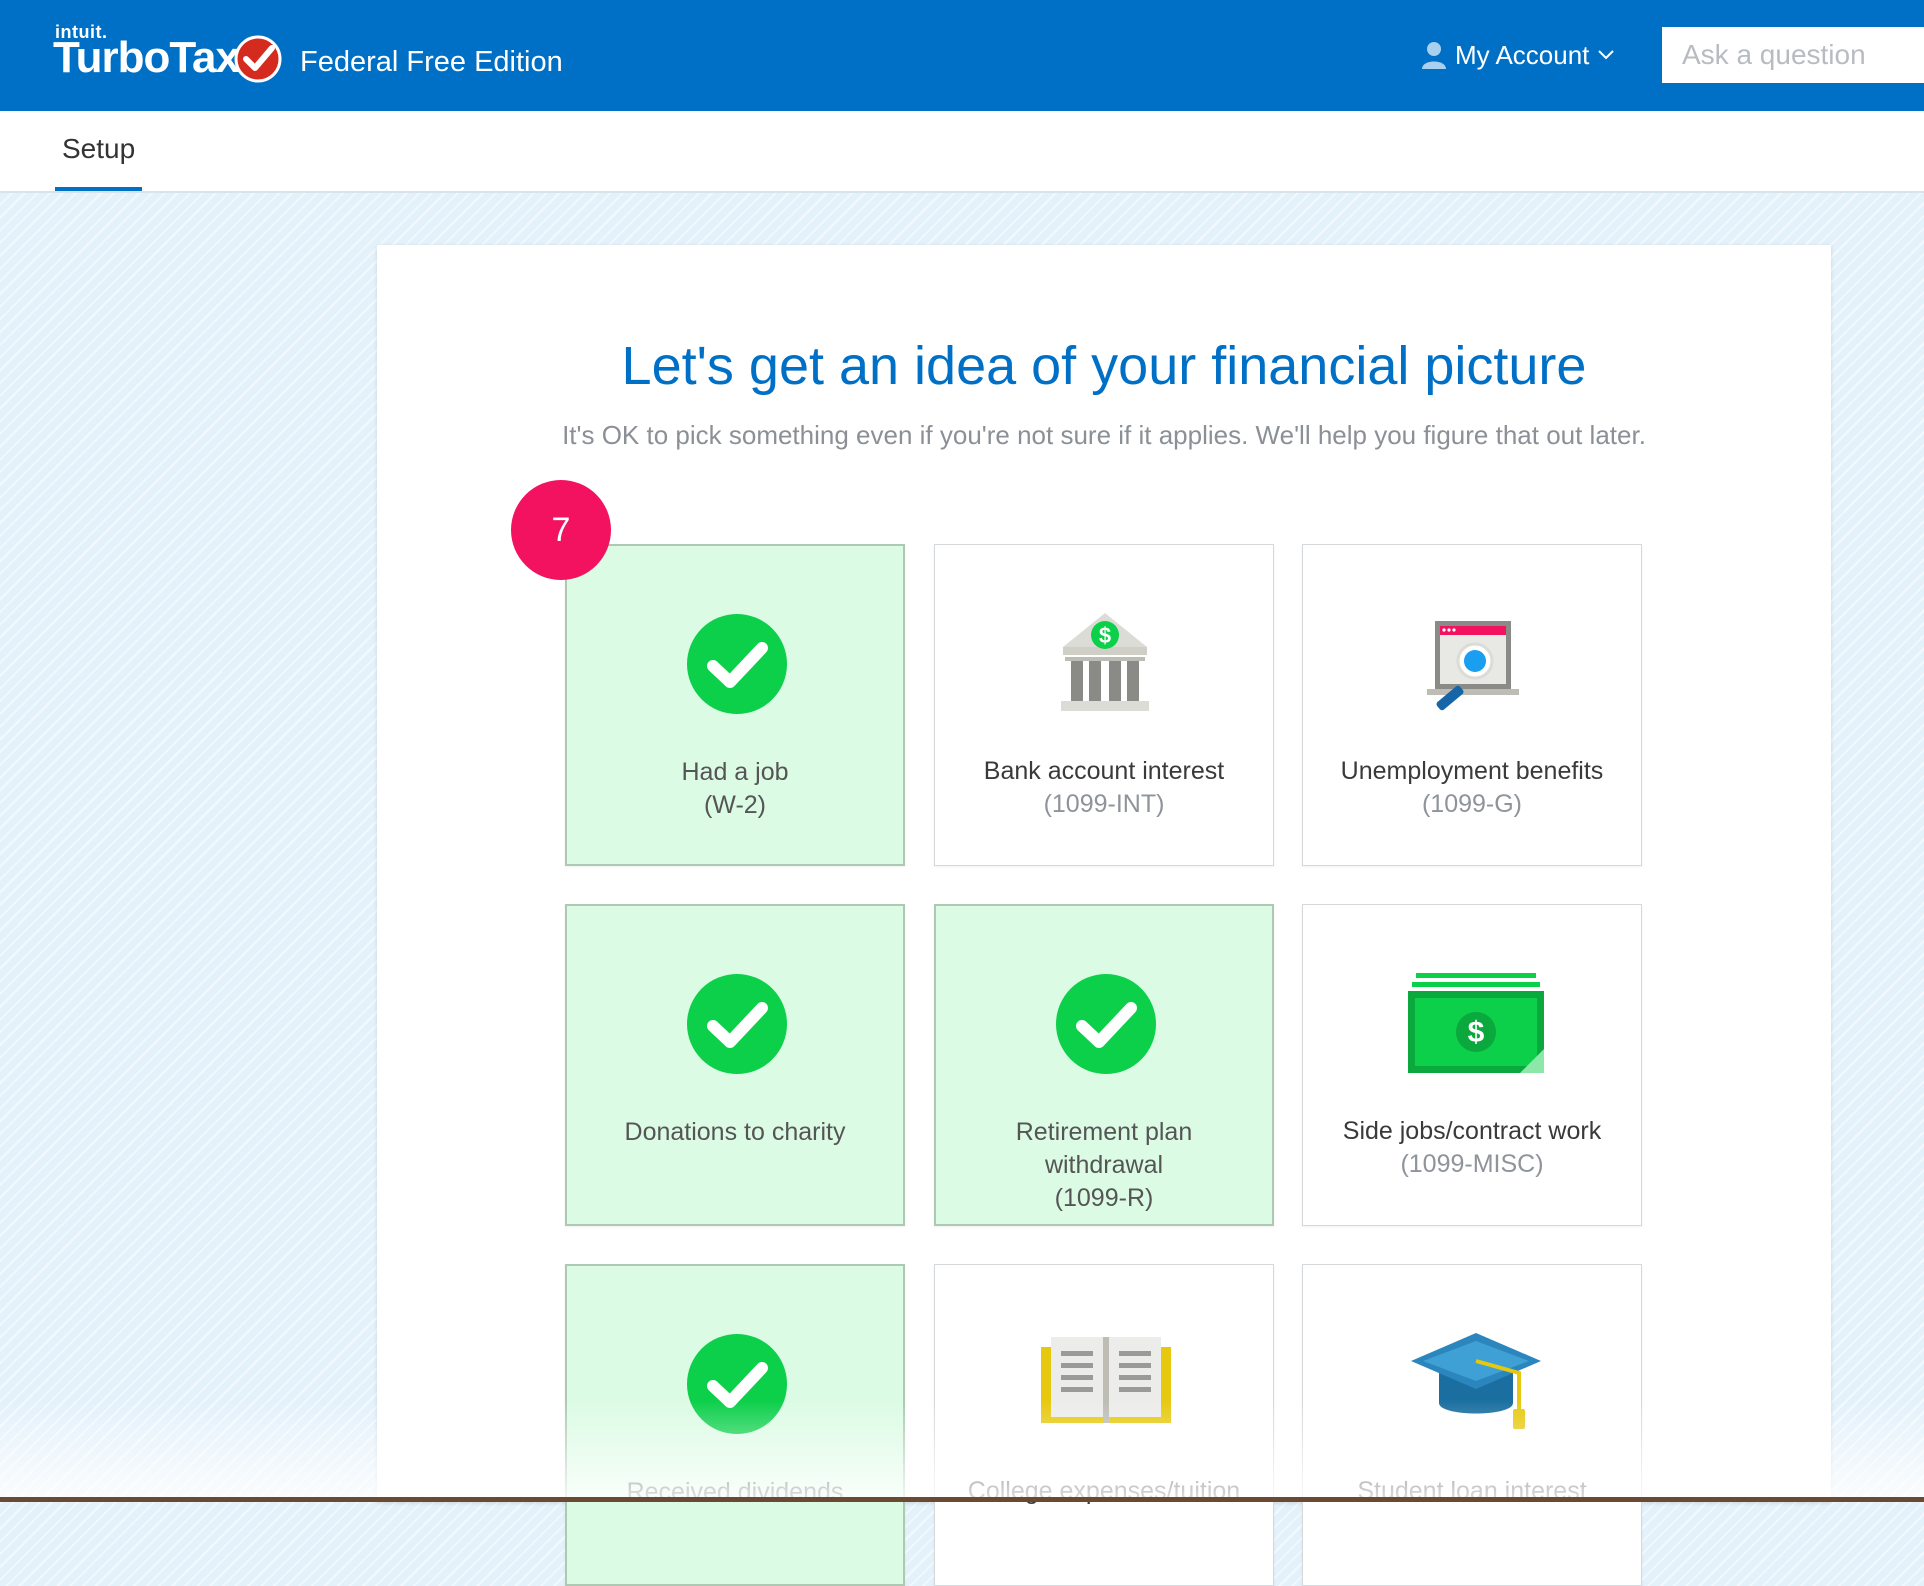 The height and width of the screenshot is (1586, 1924). I want to click on edition-title: Federal Free Edition, so click(431, 62).